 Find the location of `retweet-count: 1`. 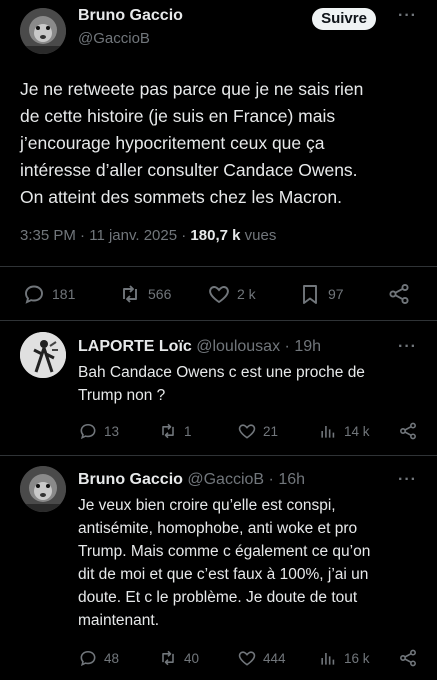

retweet-count: 1 is located at coordinates (188, 431).